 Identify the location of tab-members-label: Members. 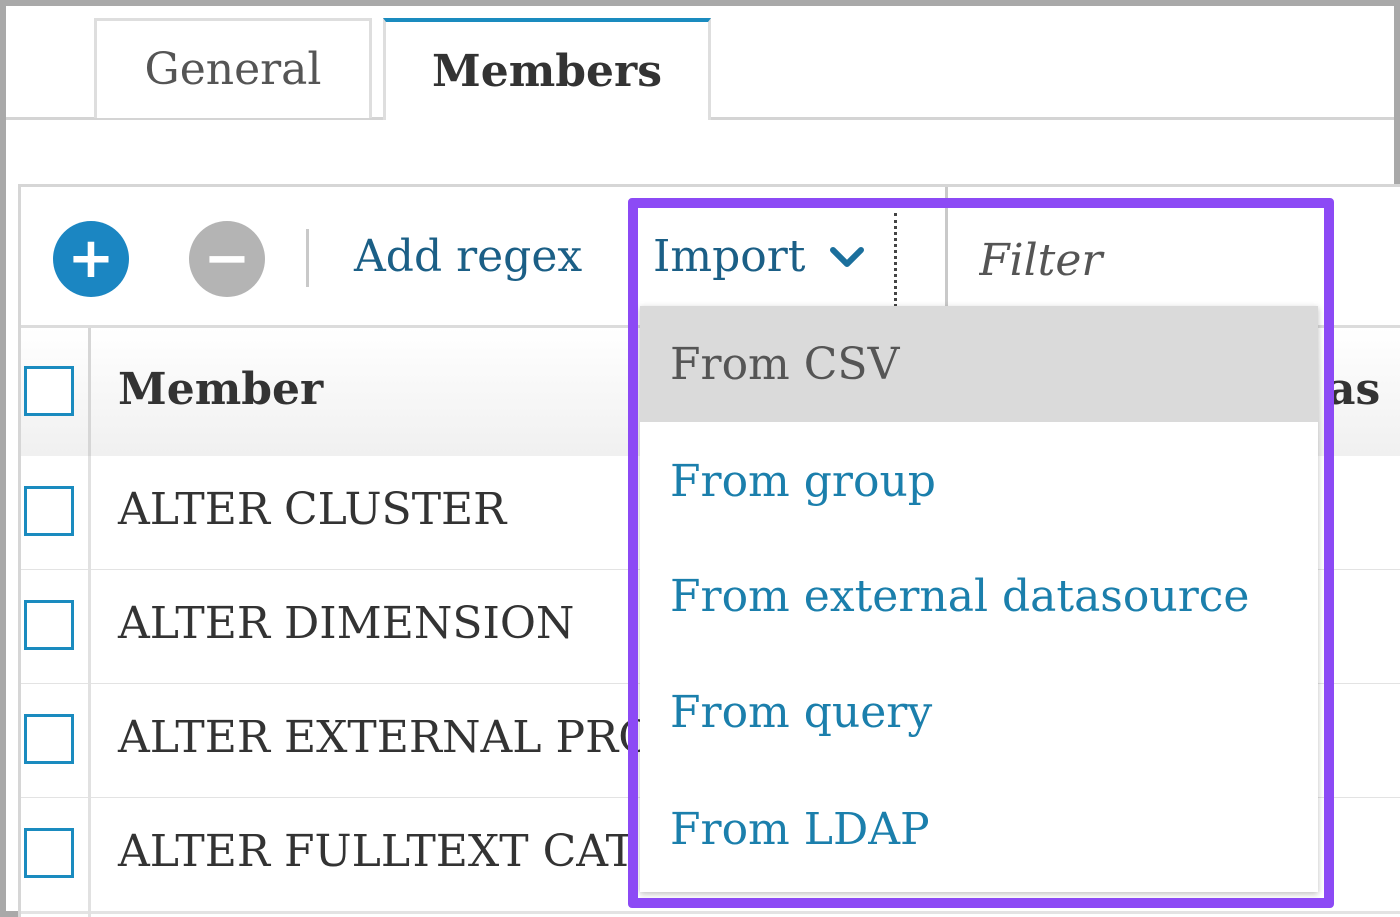
(547, 71).